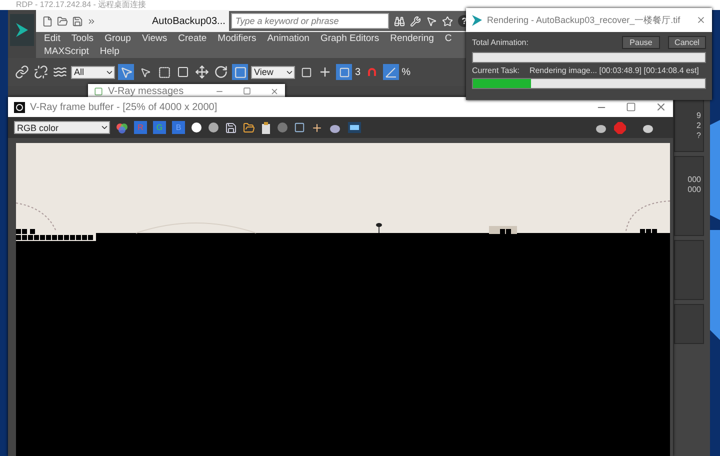  Describe the element at coordinates (155, 38) in the screenshot. I see `menu-item: Views` at that location.